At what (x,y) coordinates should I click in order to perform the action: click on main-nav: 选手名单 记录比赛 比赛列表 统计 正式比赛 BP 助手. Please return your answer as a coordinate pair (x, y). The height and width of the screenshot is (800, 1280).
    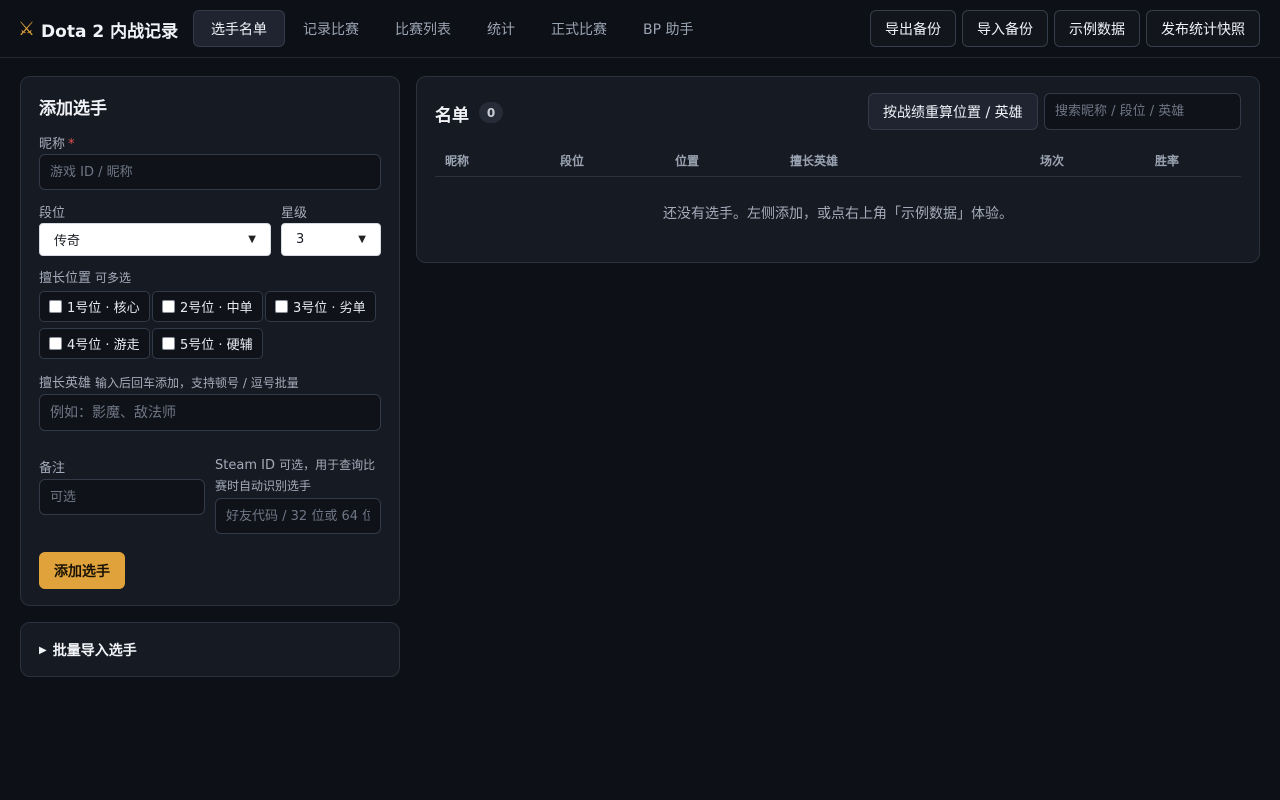
    Looking at the image, I should click on (452, 28).